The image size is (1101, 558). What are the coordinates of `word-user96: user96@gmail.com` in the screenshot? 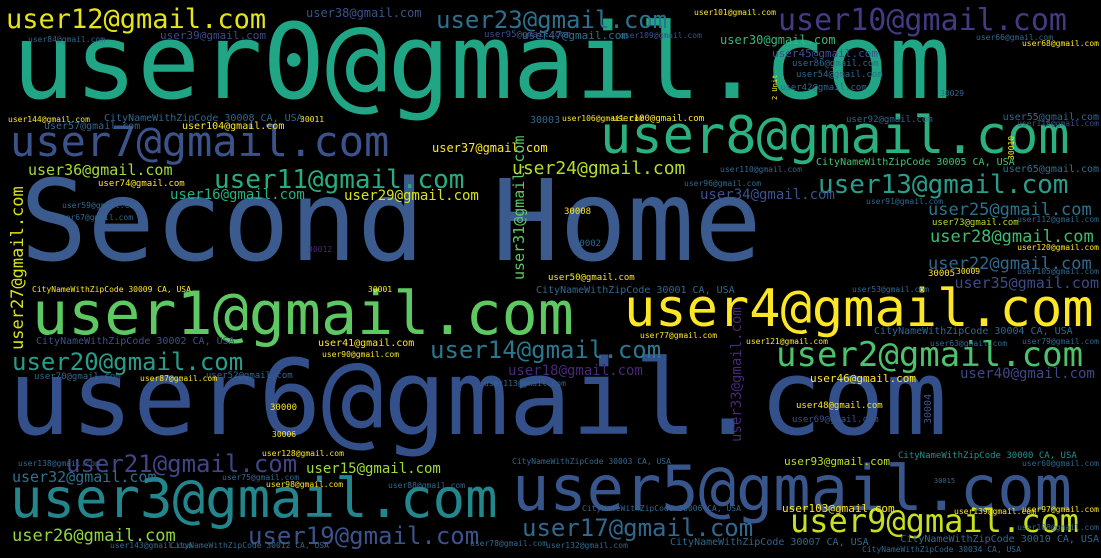 It's located at (723, 183).